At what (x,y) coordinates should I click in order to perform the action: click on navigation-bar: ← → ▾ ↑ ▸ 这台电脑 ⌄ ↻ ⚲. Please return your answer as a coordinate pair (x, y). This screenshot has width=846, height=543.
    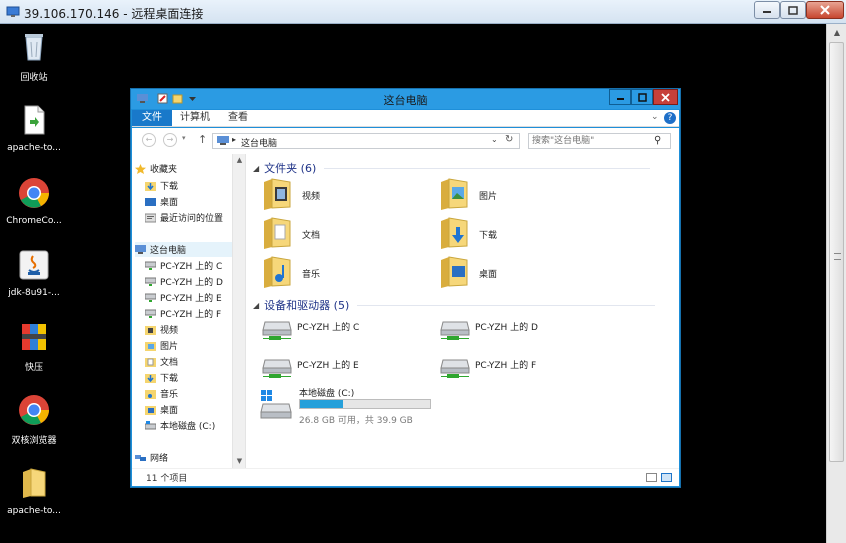
    Looking at the image, I should click on (405, 141).